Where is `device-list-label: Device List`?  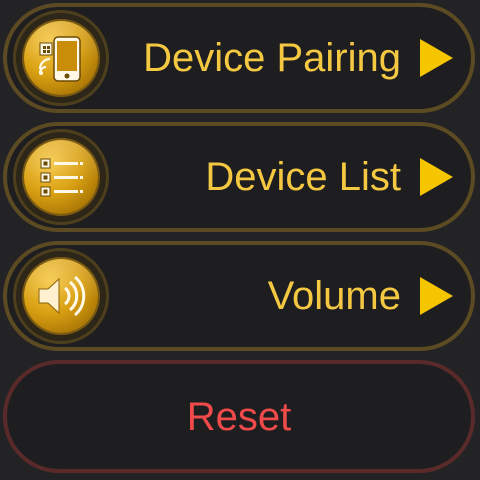 device-list-label: Device List is located at coordinates (303, 177).